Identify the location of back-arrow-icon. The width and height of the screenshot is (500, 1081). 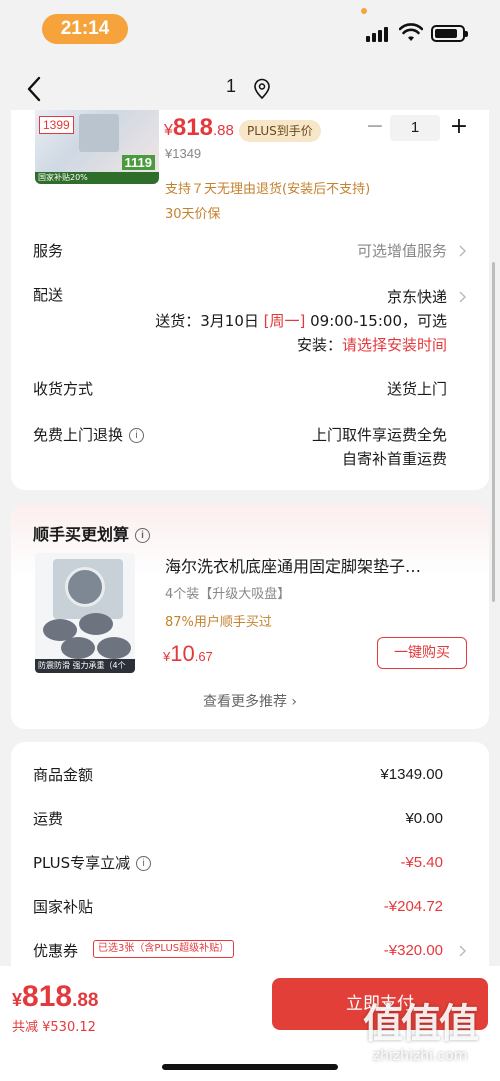
(35, 89).